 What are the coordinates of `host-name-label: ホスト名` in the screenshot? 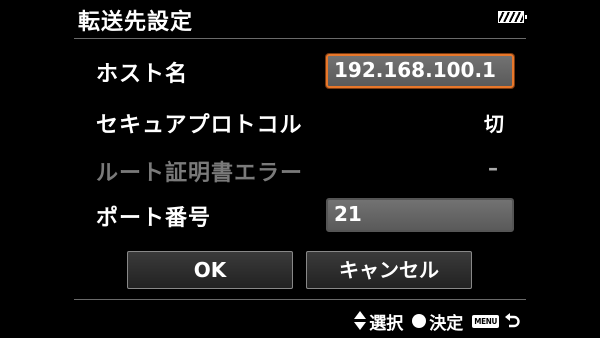 It's located at (142, 74).